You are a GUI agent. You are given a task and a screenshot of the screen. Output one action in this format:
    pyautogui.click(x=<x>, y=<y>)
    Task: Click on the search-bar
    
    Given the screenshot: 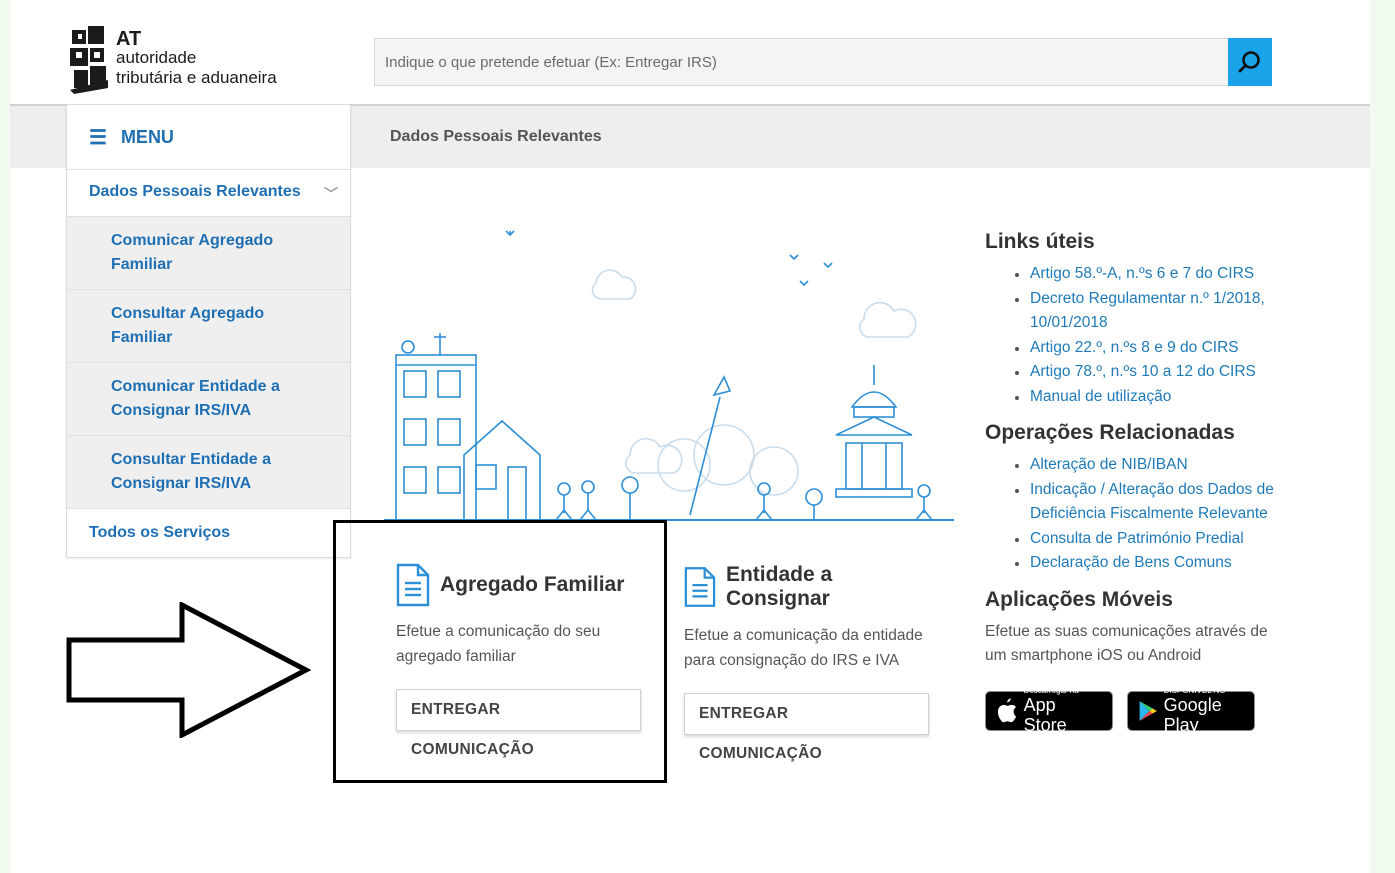 What is the action you would take?
    pyautogui.click(x=823, y=62)
    